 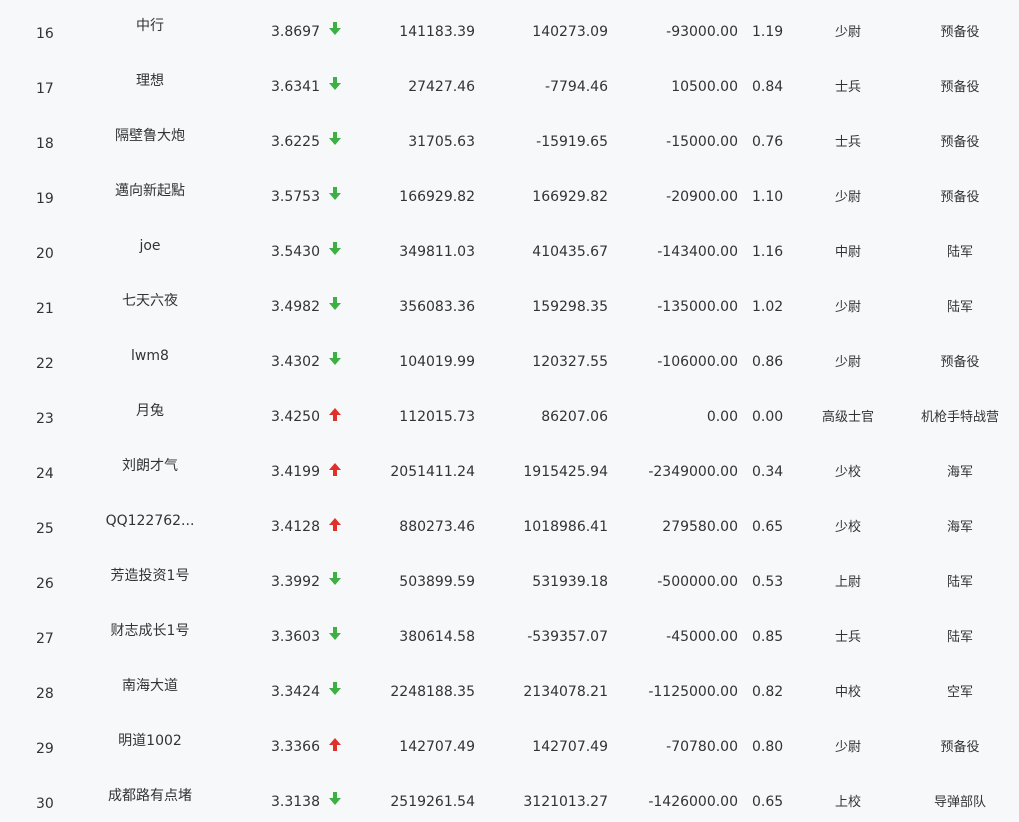 I want to click on user-name-link: 南海大道, so click(x=150, y=686).